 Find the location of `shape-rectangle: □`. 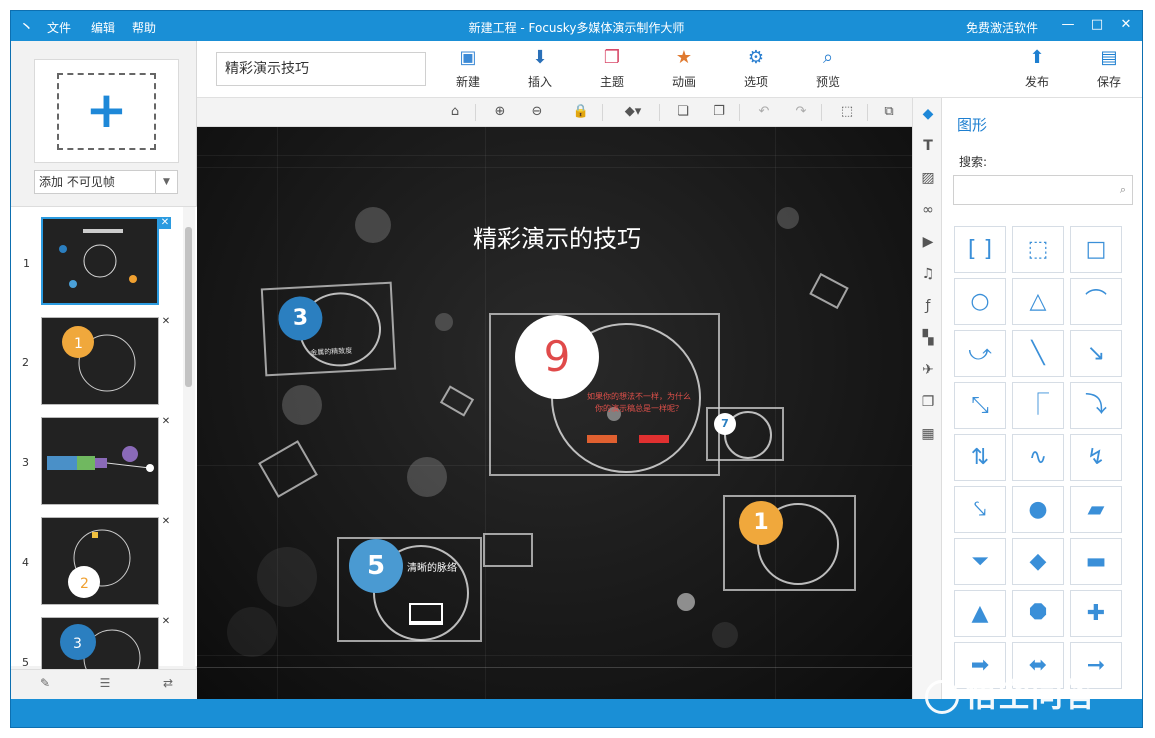

shape-rectangle: □ is located at coordinates (1096, 249).